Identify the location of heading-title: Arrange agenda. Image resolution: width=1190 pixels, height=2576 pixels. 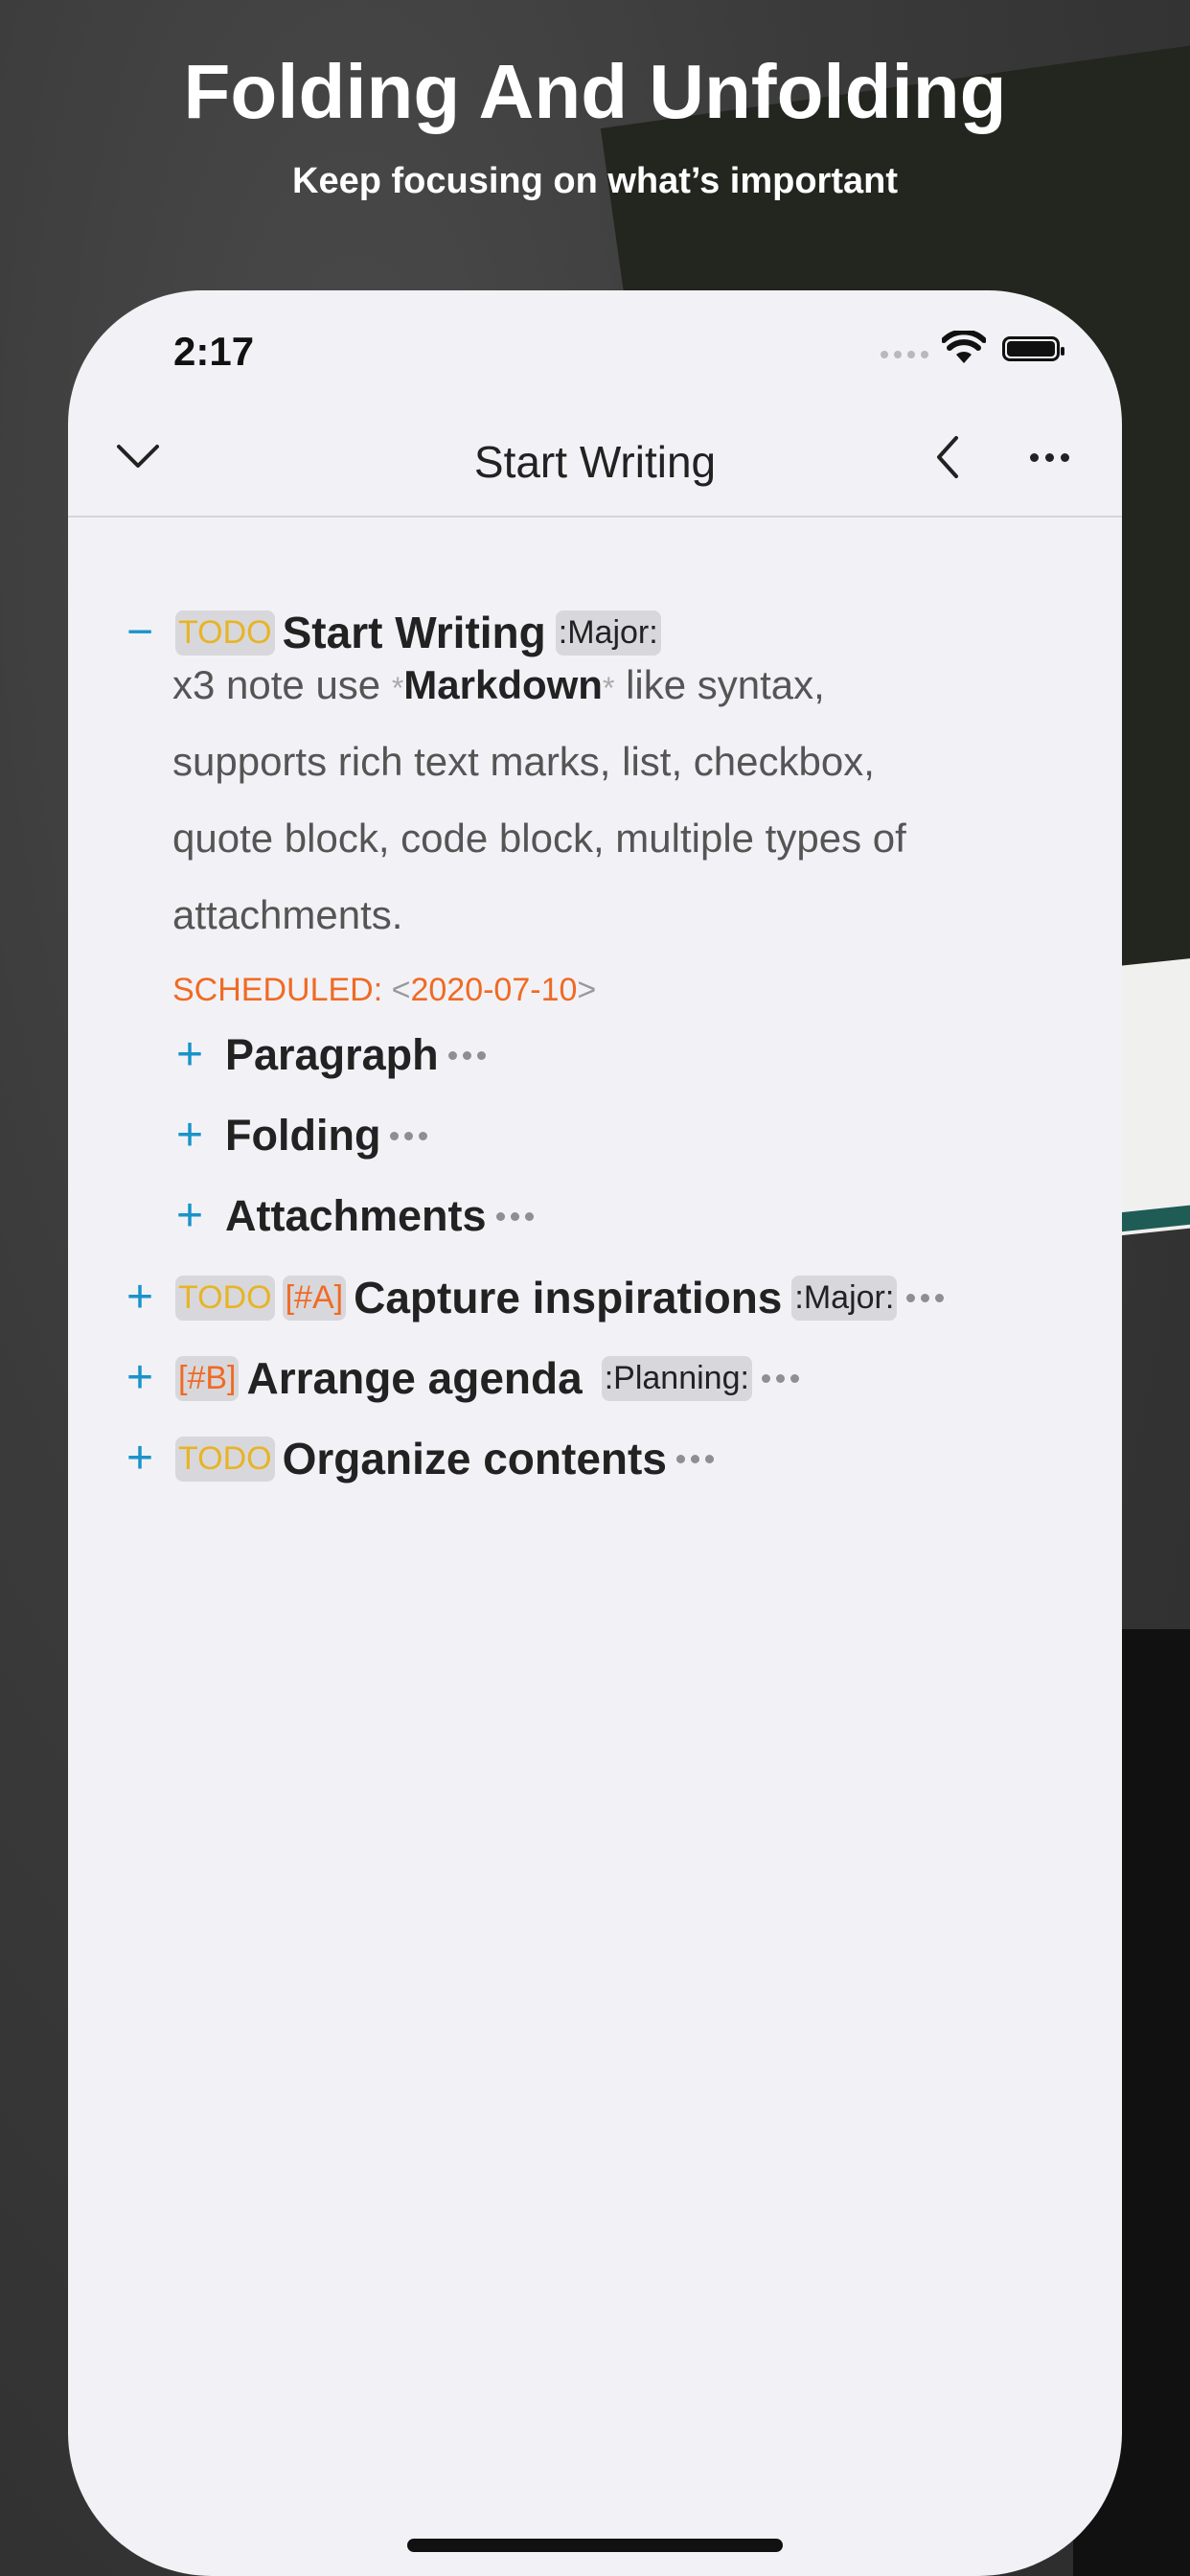
(414, 1378).